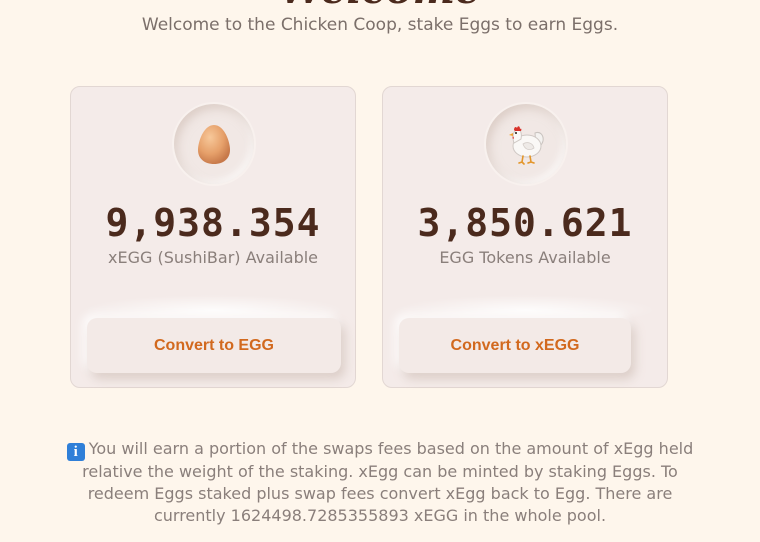 The height and width of the screenshot is (542, 760). I want to click on egg-icon-circle, so click(214, 144).